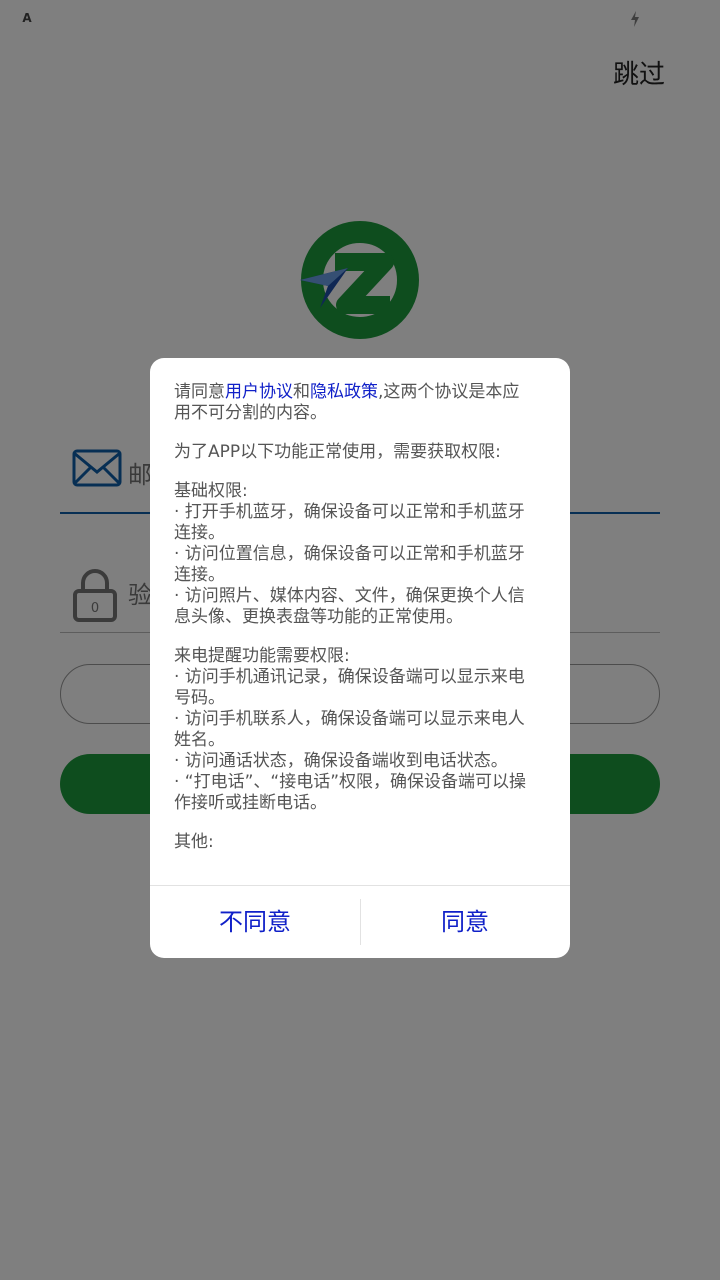 This screenshot has width=720, height=1280. What do you see at coordinates (360, 403) in the screenshot?
I see `intro-text: 请同意用户协议和隐私政策,这两个协议是本应用不可分割的内容。` at bounding box center [360, 403].